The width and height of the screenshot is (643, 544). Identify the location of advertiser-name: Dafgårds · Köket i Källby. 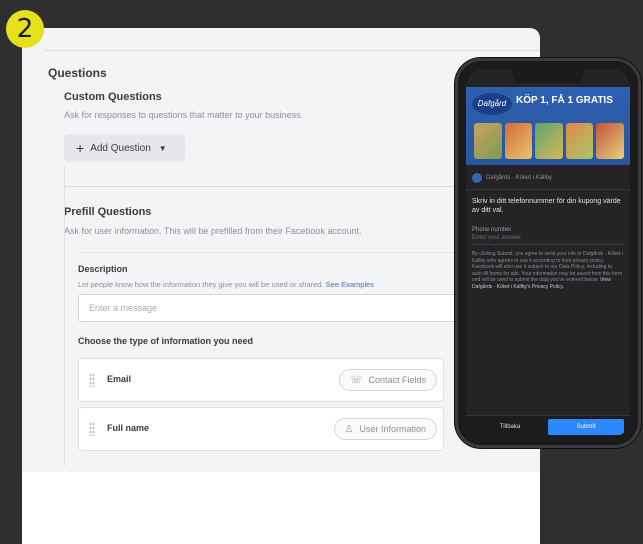
(519, 178).